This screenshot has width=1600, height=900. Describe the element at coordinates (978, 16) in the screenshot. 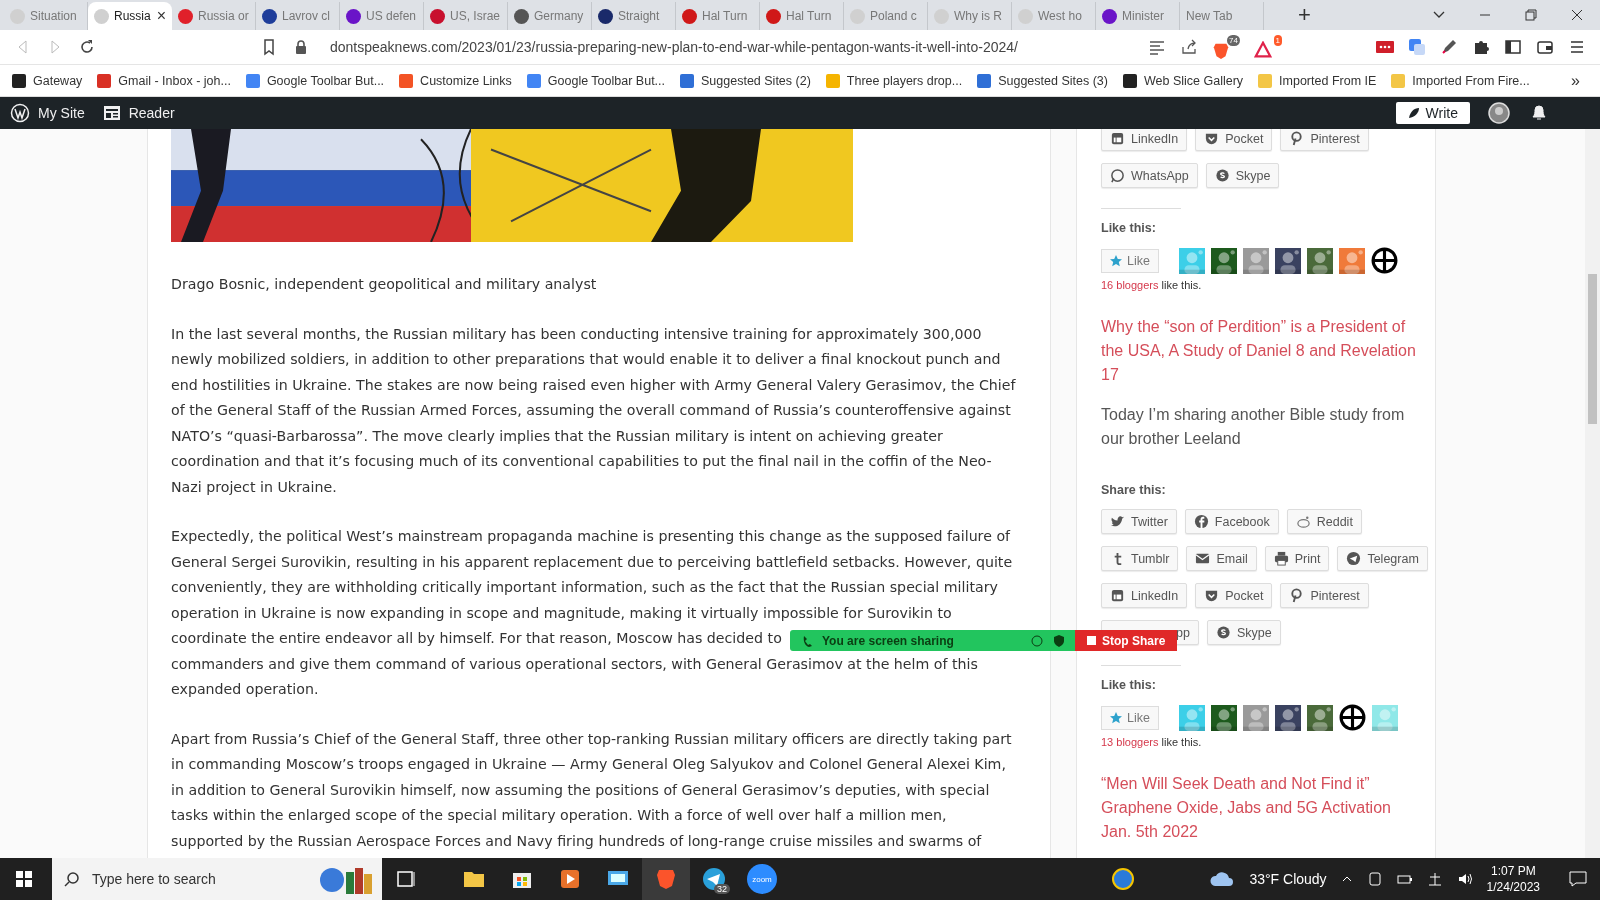

I see `tab-title: Why is R` at that location.